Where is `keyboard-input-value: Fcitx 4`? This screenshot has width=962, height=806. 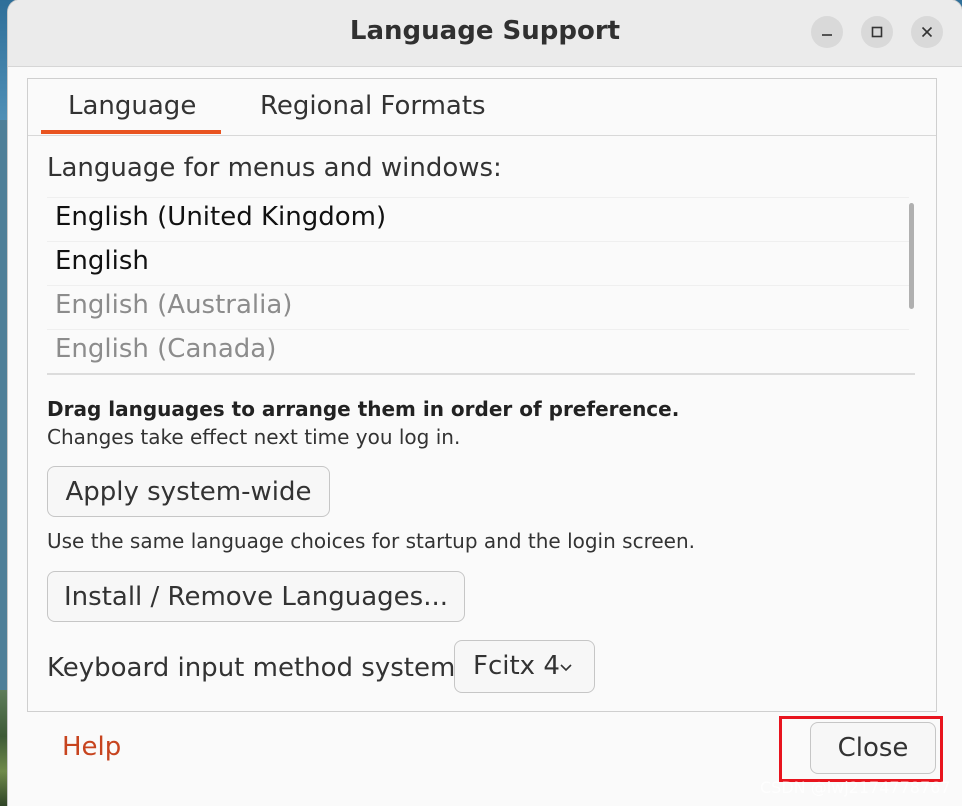 keyboard-input-value: Fcitx 4 is located at coordinates (516, 666).